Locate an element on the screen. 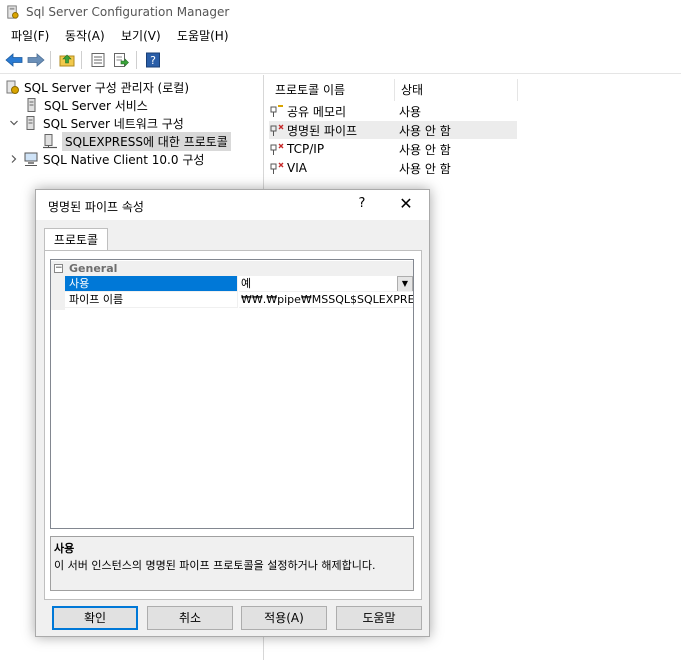 The width and height of the screenshot is (681, 660). tree-root: SQL Server 구성 관리자 (로컬) is located at coordinates (96, 87).